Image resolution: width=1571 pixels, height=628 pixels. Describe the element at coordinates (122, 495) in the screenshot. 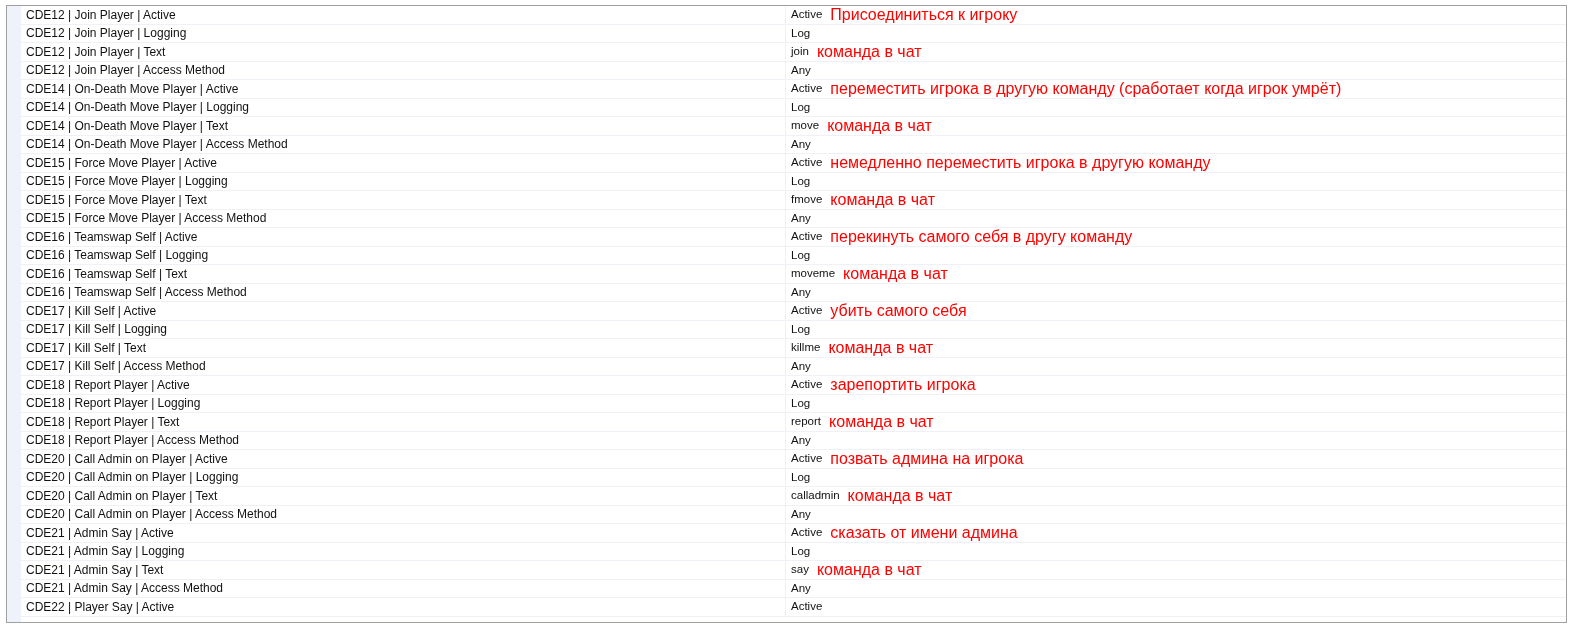

I see `property-name: CDE20 | Call Admin on Player | Text` at that location.